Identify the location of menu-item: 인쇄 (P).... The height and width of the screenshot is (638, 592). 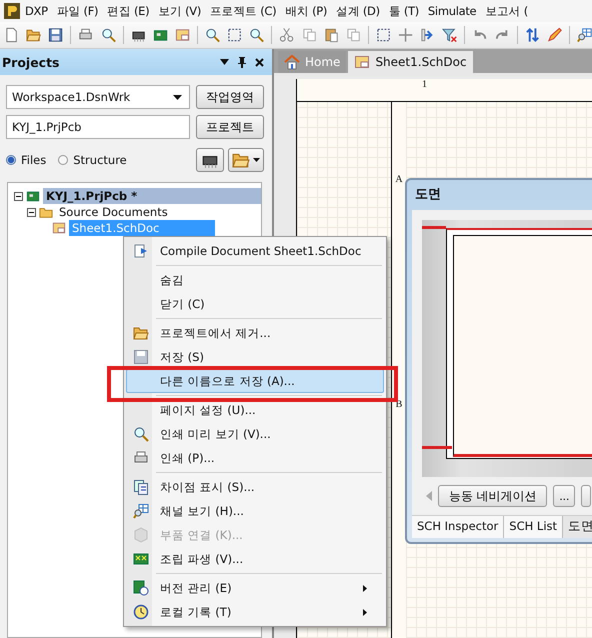
(255, 458).